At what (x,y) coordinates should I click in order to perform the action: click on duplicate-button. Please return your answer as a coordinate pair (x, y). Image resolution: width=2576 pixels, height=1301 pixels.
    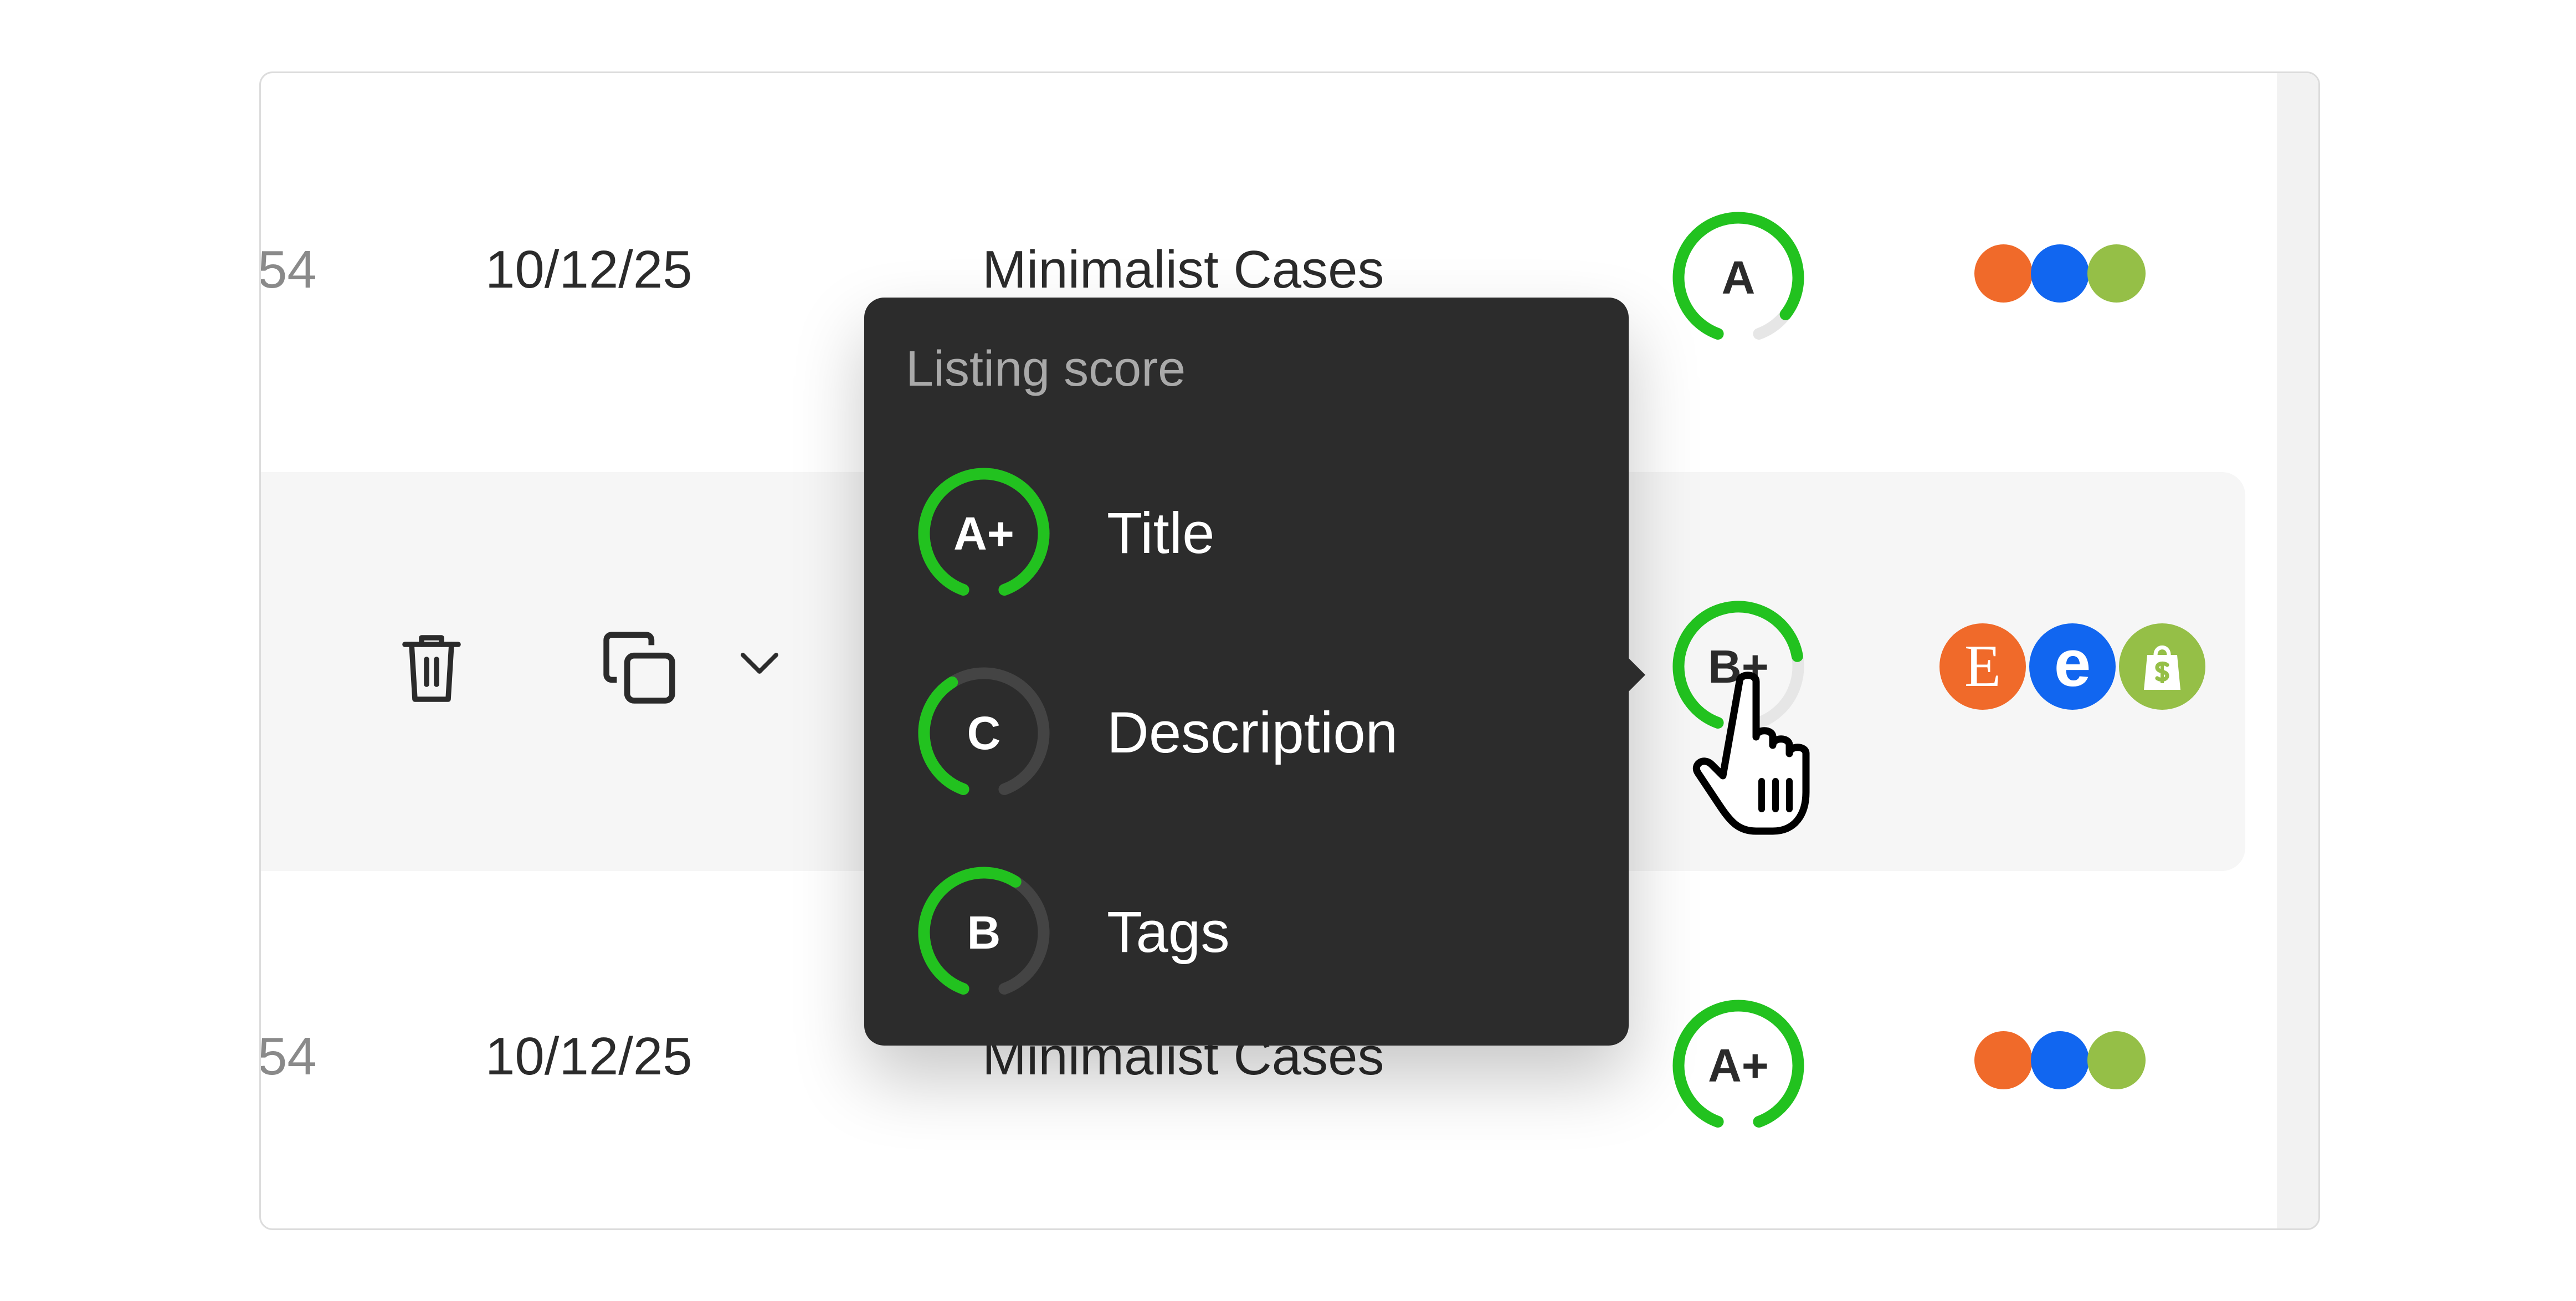
    Looking at the image, I should click on (639, 667).